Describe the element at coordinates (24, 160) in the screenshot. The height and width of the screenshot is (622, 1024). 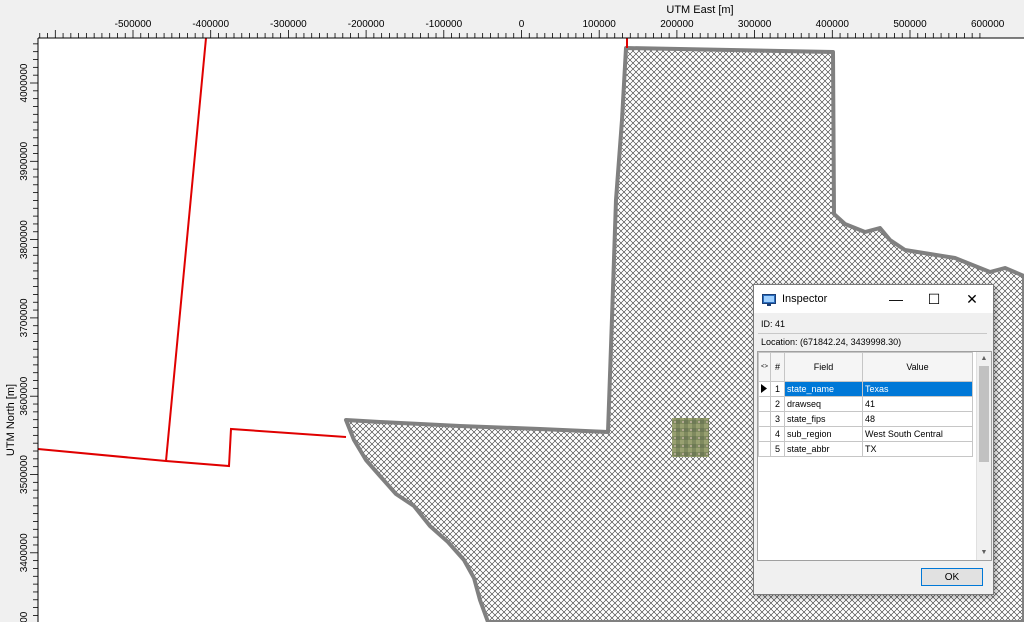
I see `y-tick-label: 3900000` at that location.